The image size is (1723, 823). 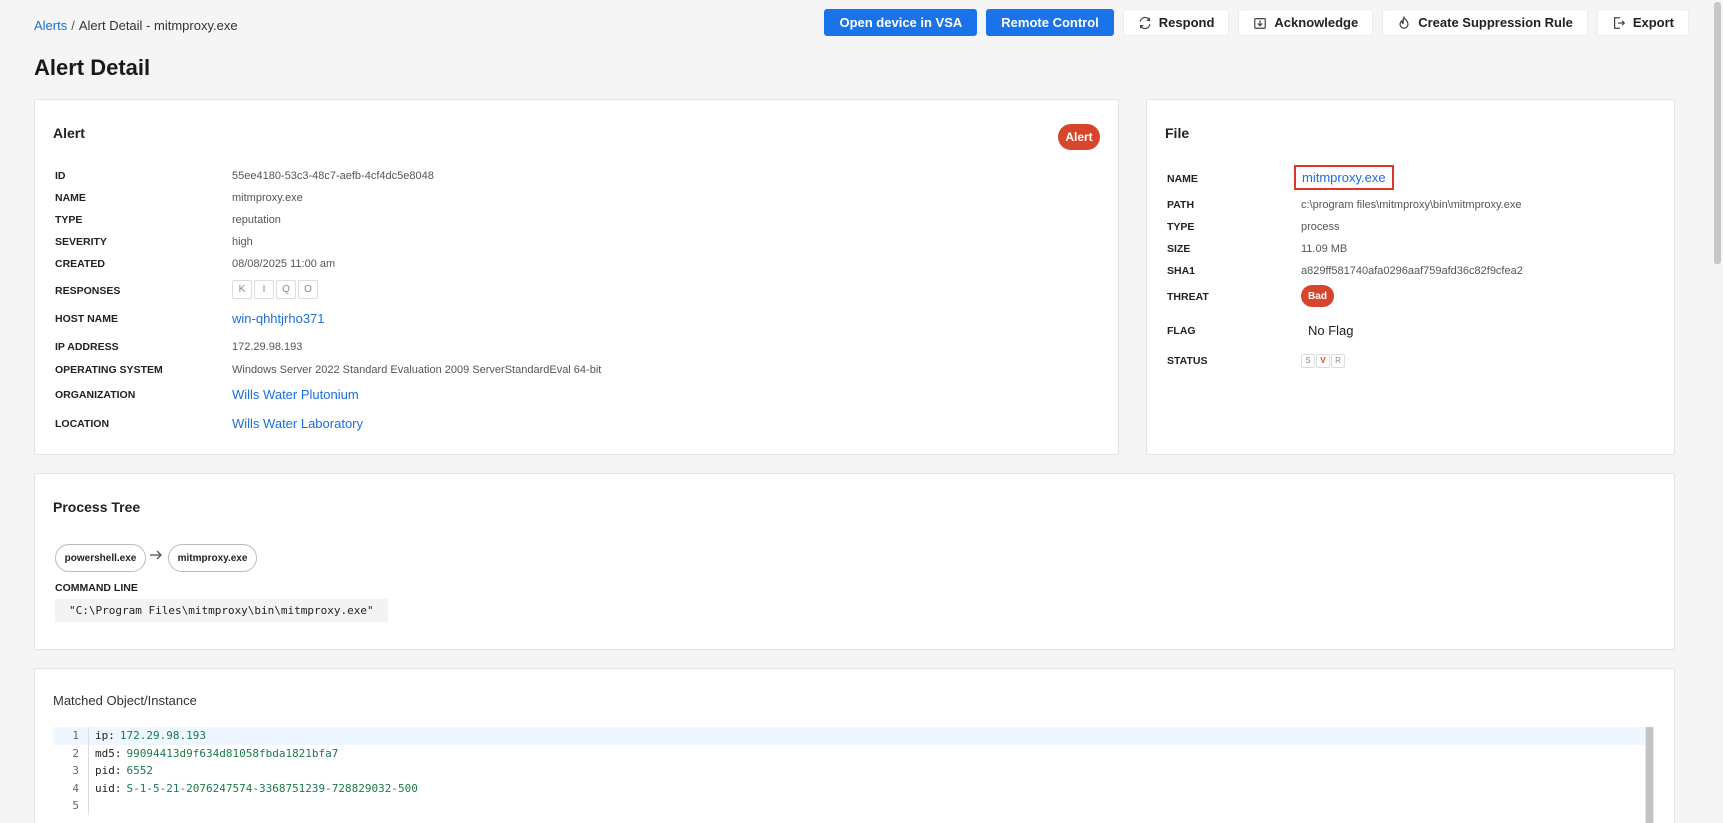 What do you see at coordinates (1717, 411) in the screenshot?
I see `page-scrollbar` at bounding box center [1717, 411].